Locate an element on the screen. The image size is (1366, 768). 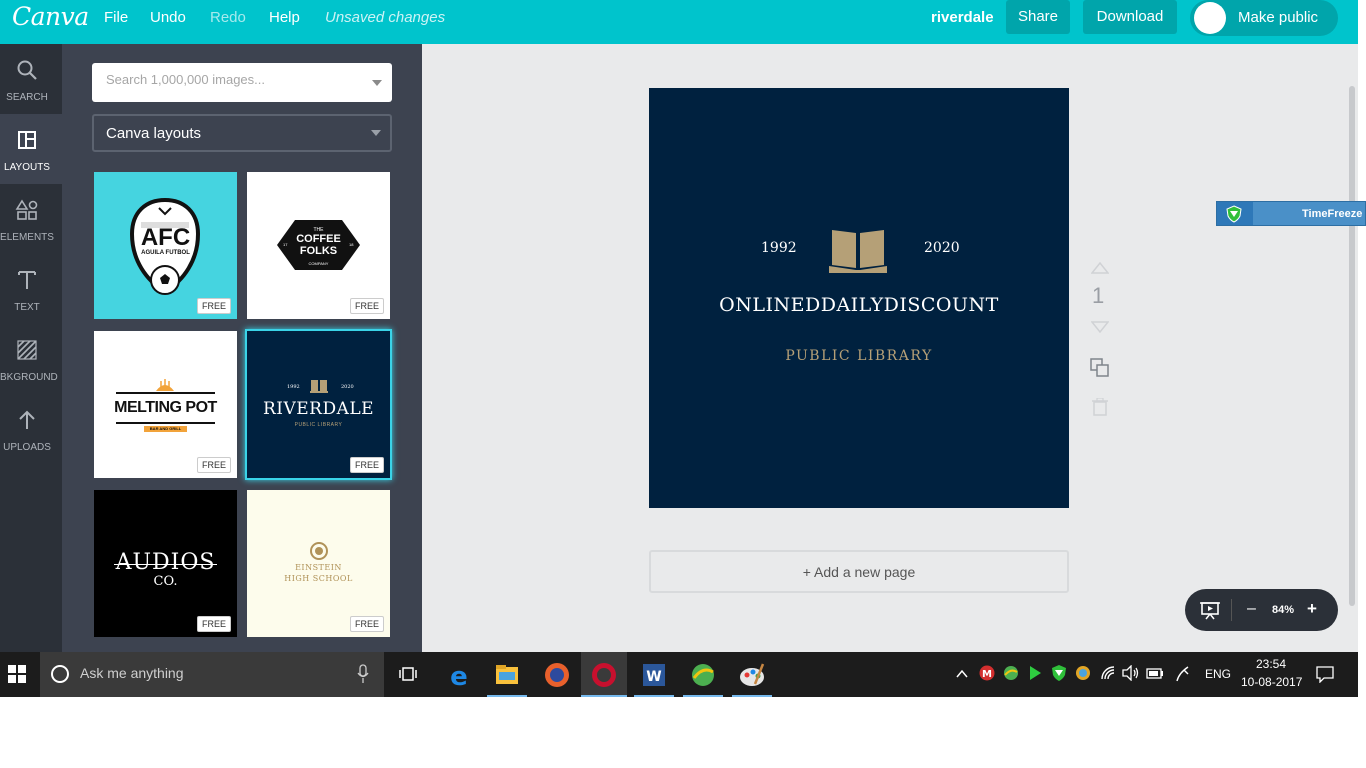
canva-logo: Canva is located at coordinates (50, 16).